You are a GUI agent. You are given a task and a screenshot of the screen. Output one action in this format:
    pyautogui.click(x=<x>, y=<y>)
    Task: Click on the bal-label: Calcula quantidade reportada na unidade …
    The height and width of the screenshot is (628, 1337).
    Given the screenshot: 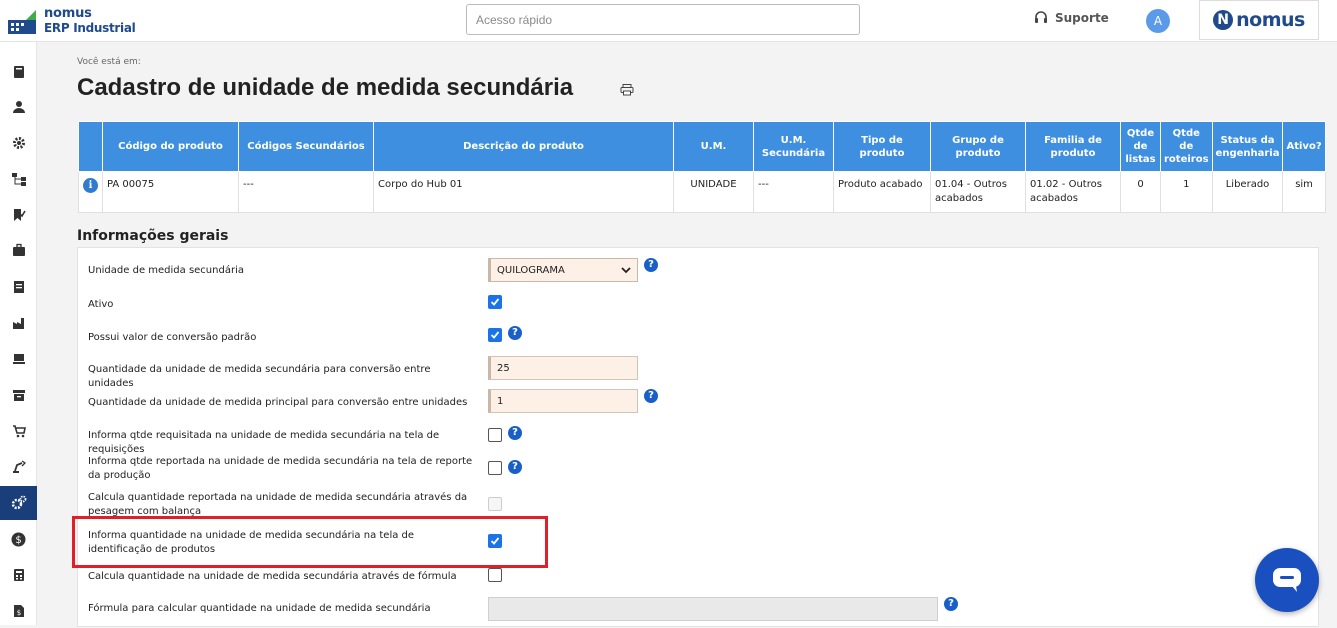 What is the action you would take?
    pyautogui.click(x=278, y=504)
    